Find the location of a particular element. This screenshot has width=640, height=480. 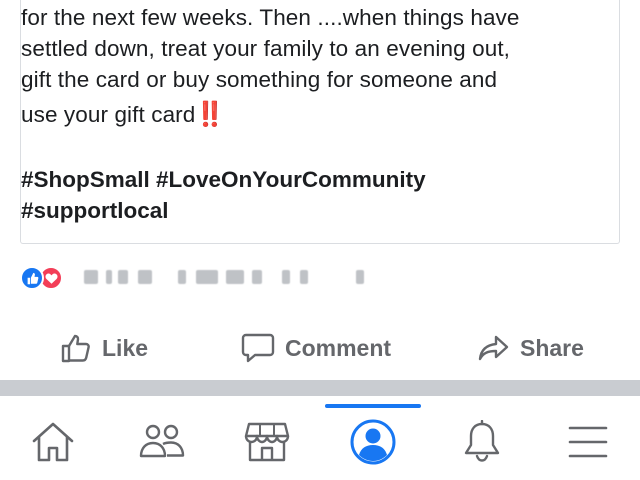

post-text-line-last: use your gift card‼️ is located at coordinates (311, 114).